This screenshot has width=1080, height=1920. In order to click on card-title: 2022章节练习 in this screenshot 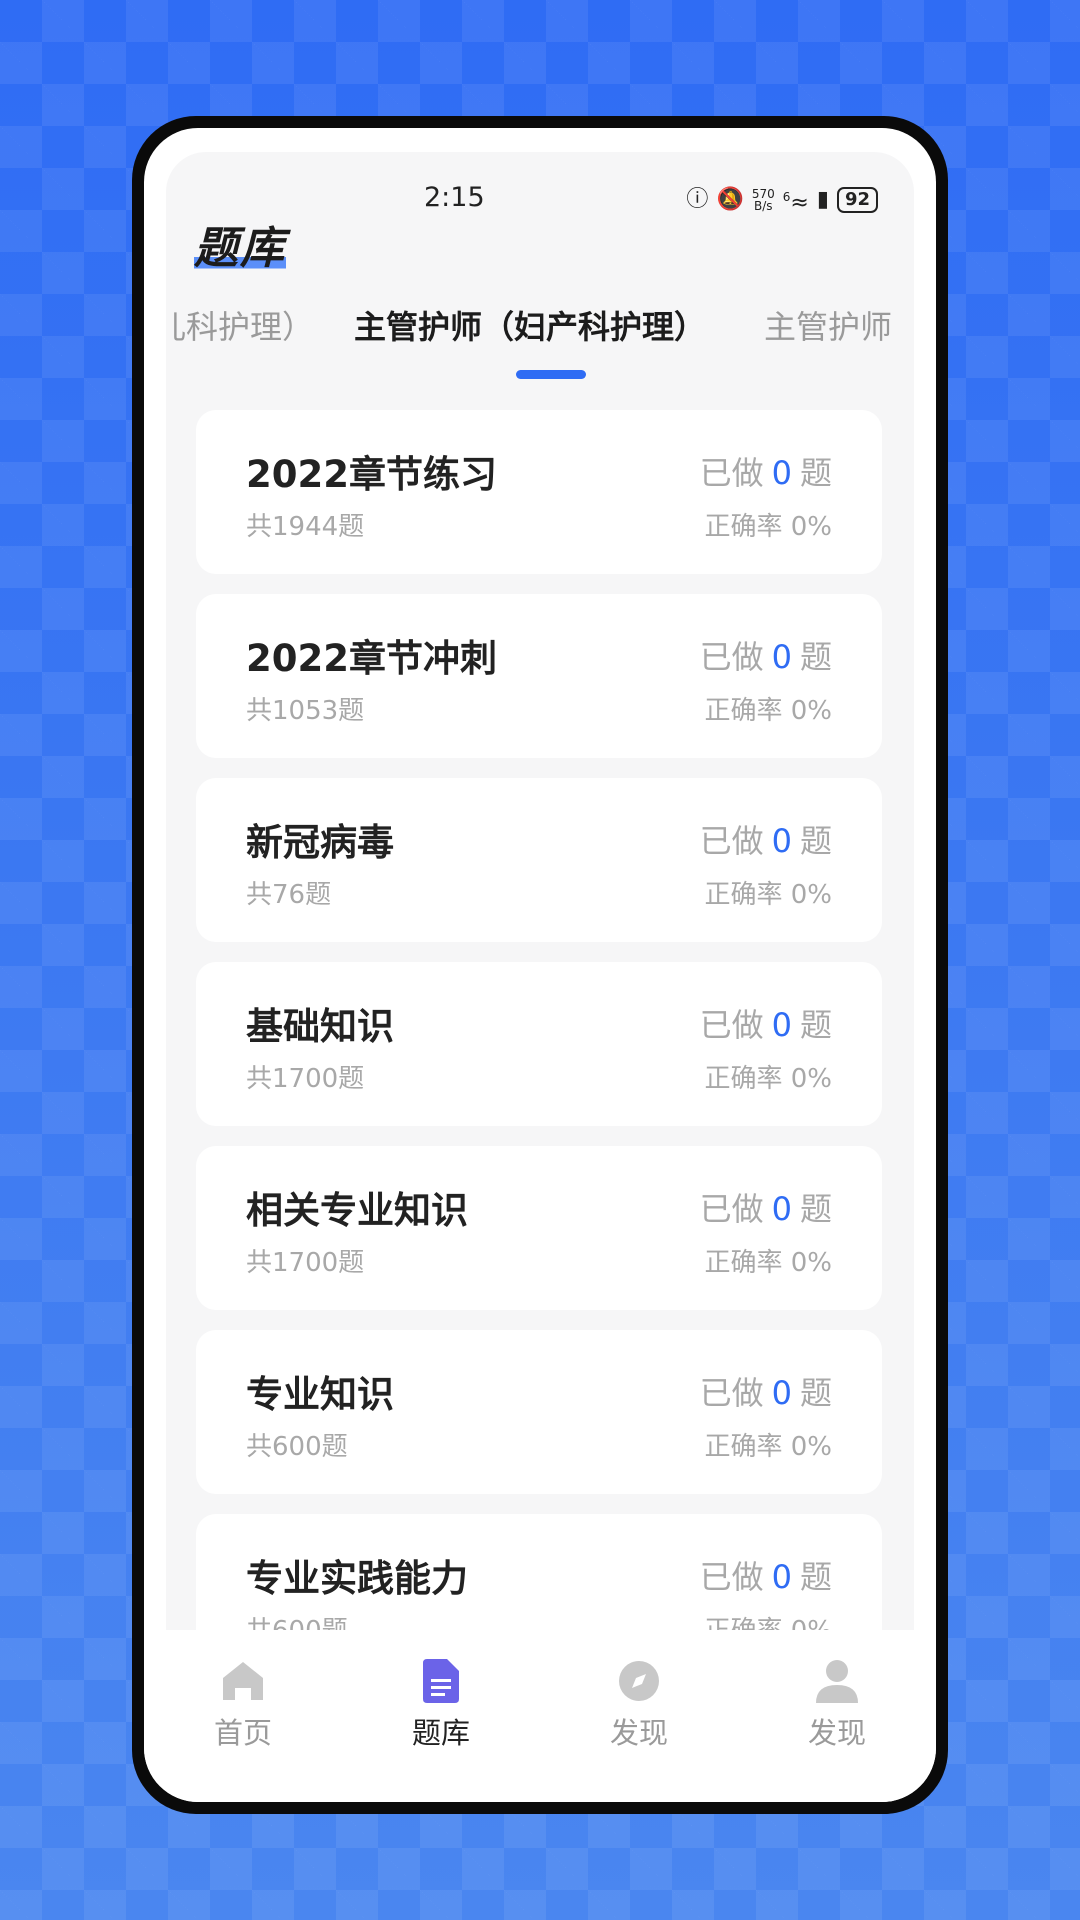, I will do `click(371, 474)`.